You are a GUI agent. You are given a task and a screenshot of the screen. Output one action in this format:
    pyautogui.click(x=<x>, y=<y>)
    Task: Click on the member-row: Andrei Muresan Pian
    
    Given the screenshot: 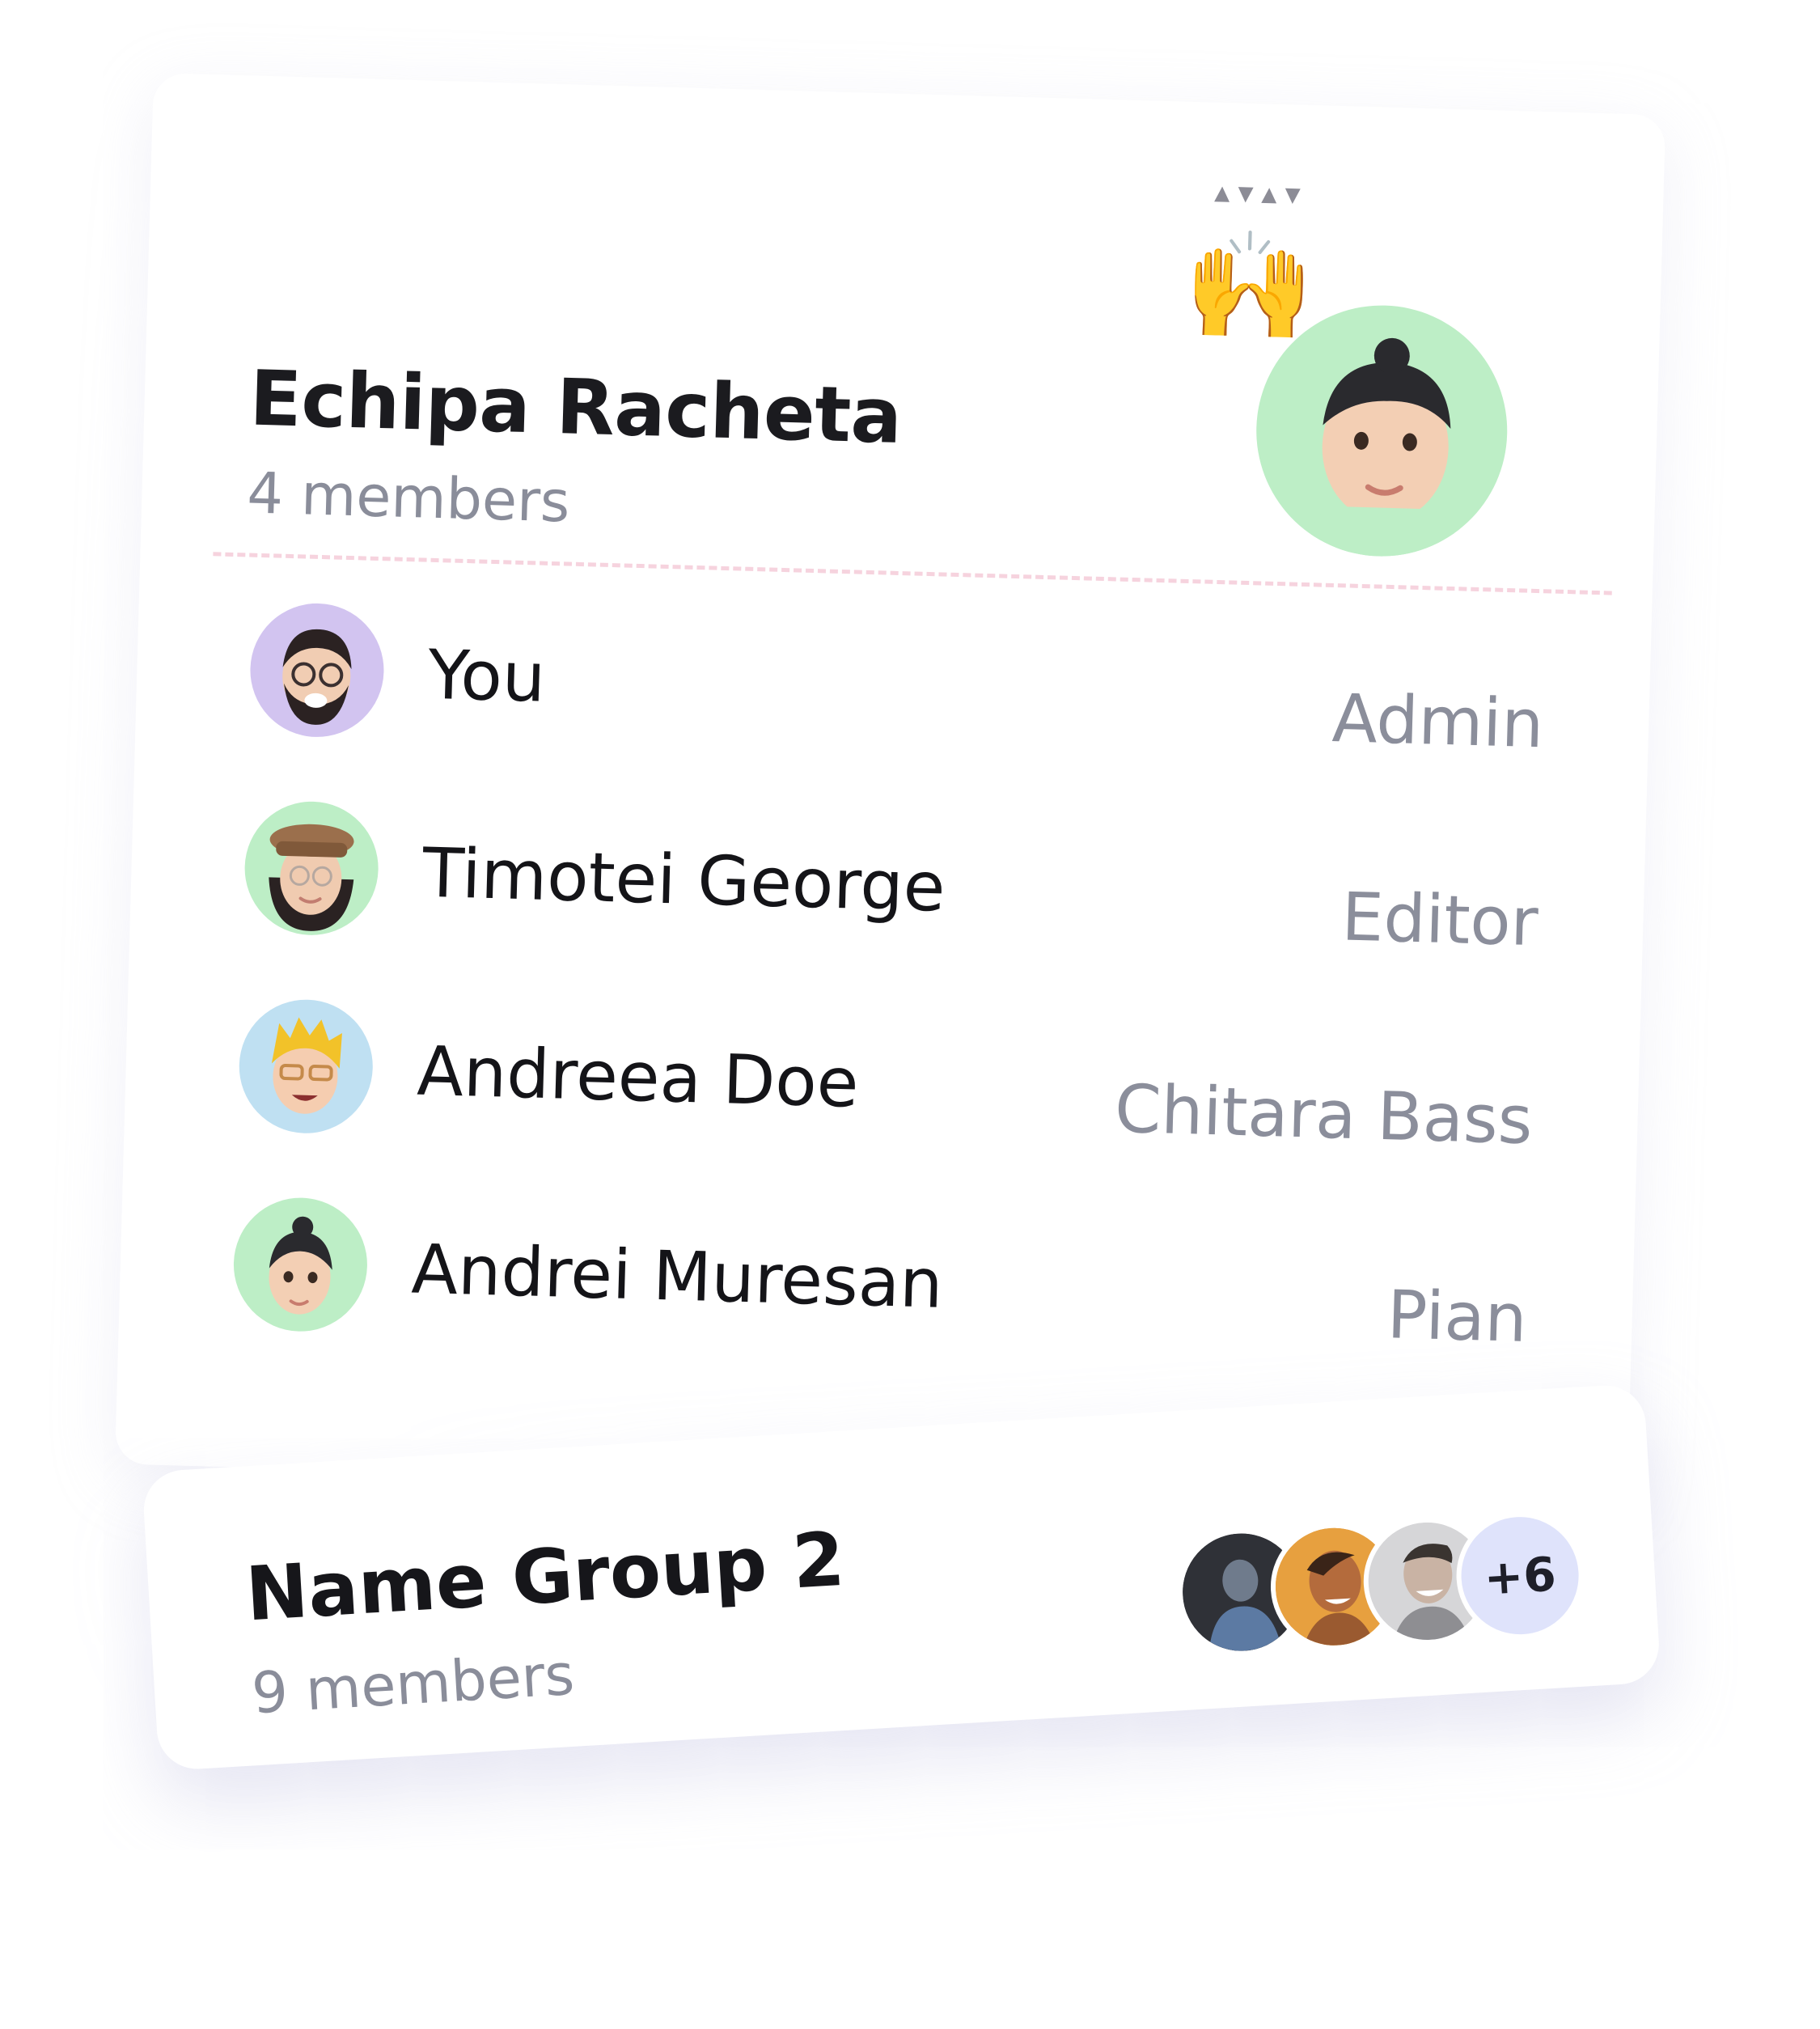 What is the action you would take?
    pyautogui.click(x=877, y=1282)
    